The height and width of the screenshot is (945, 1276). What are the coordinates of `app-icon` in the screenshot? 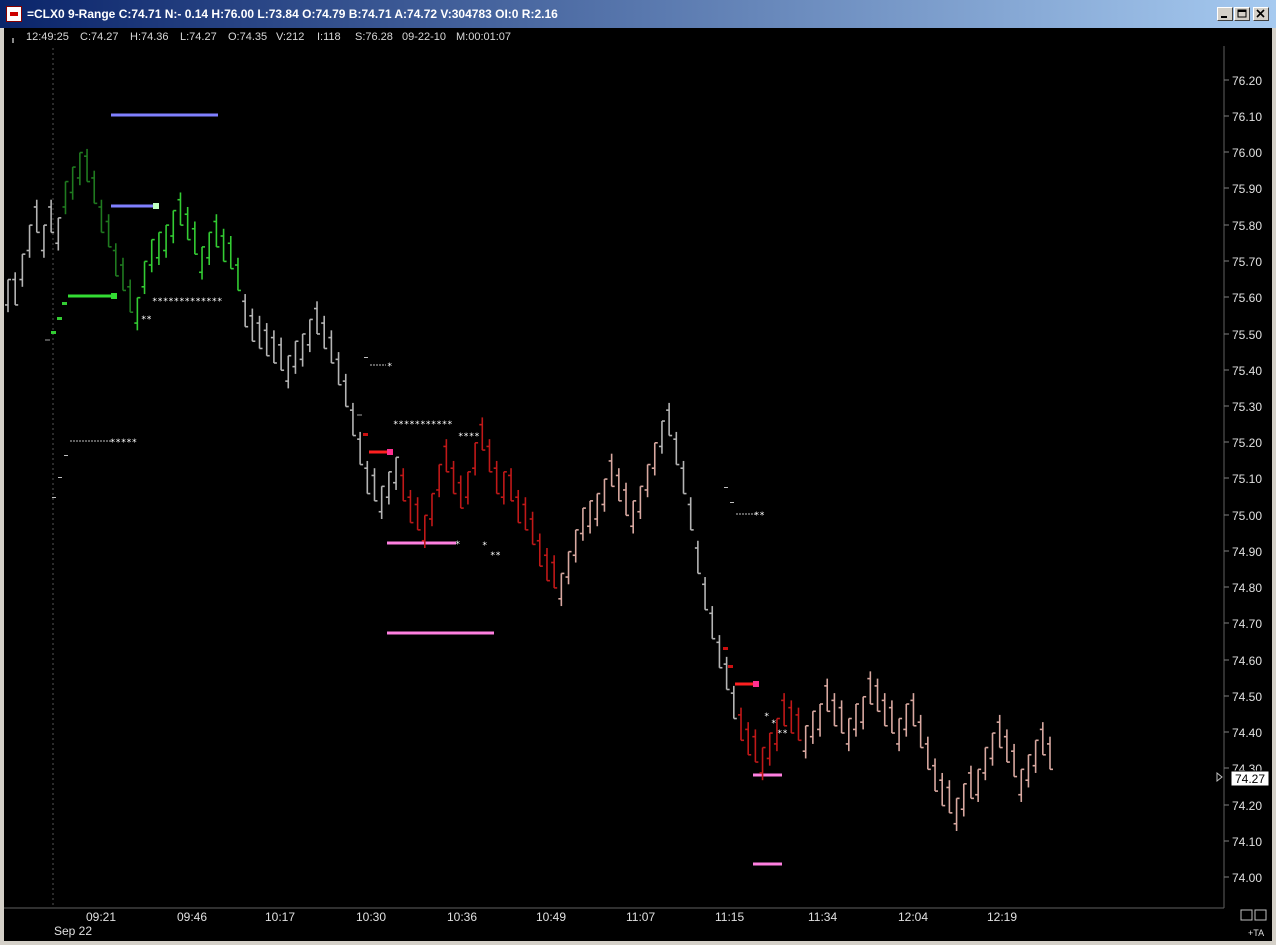 It's located at (14, 14).